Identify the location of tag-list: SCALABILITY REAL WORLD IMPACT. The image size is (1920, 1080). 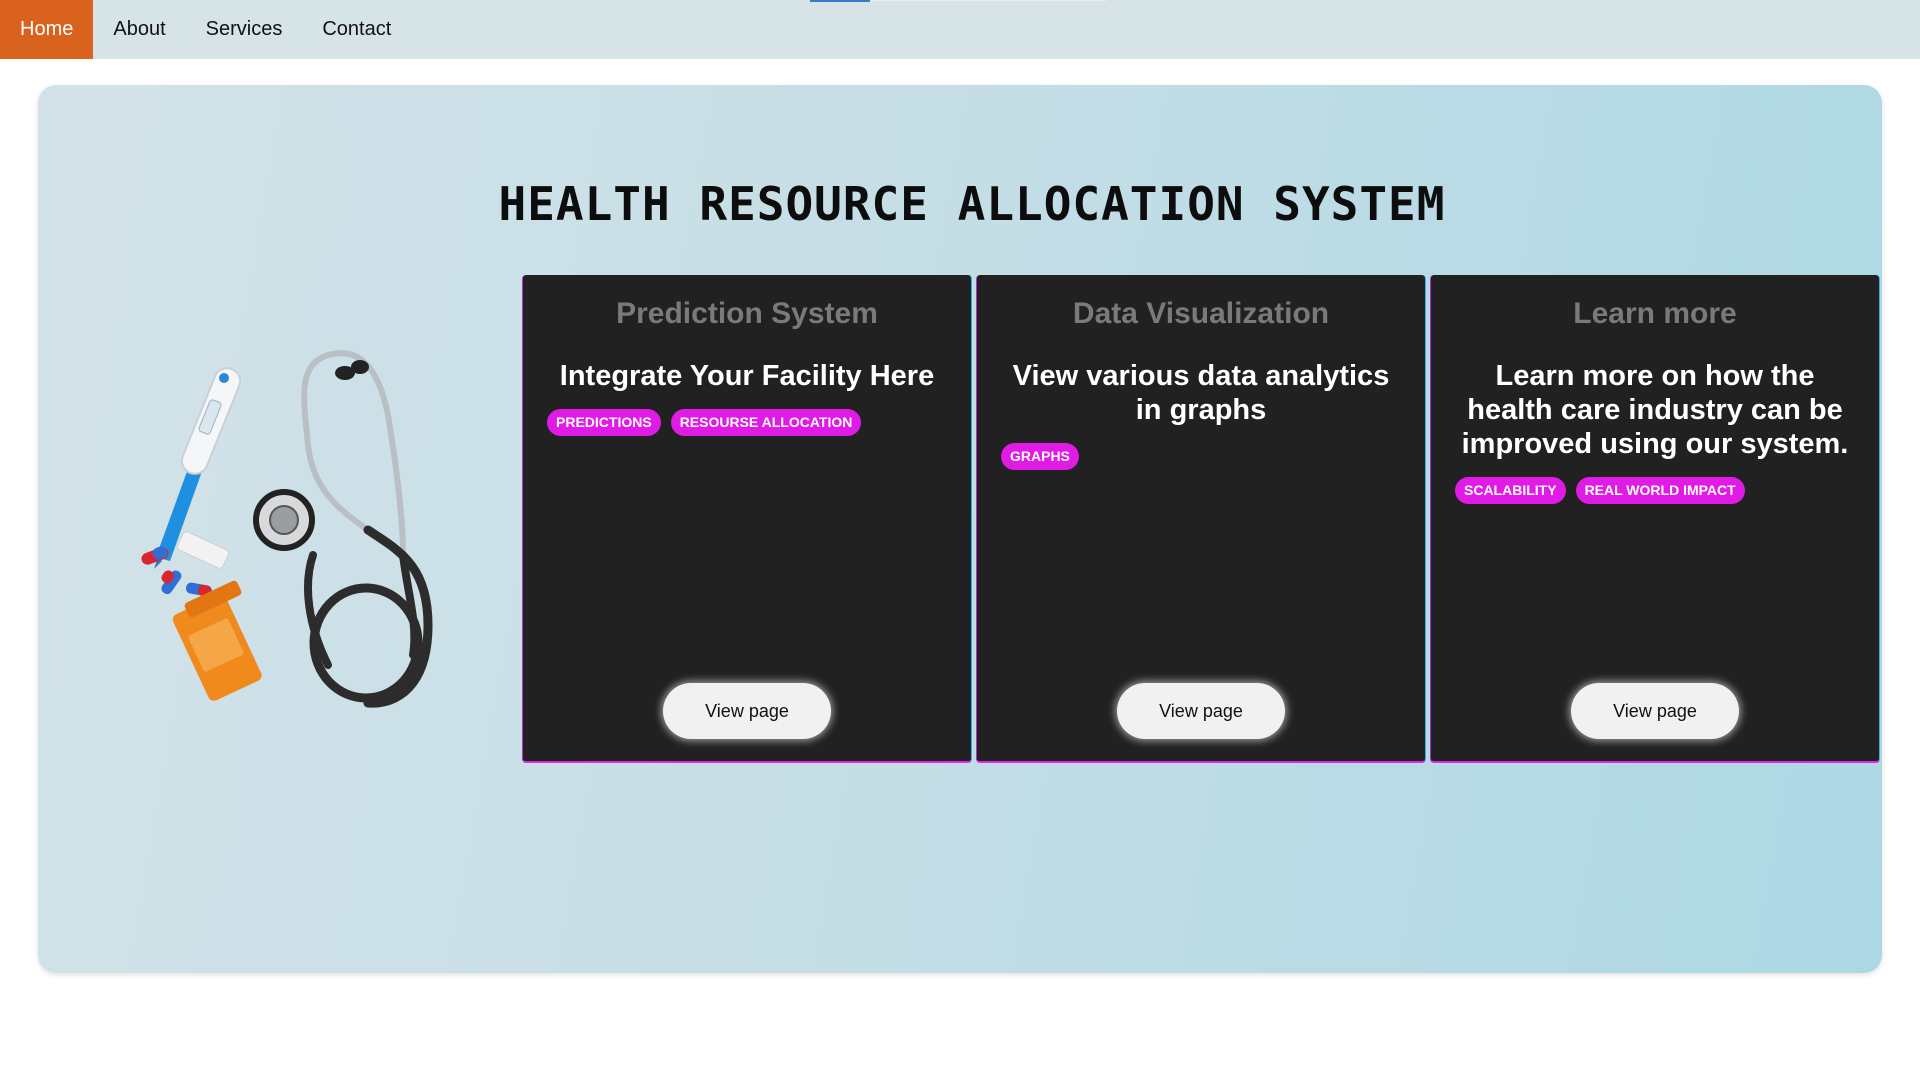
(1655, 490).